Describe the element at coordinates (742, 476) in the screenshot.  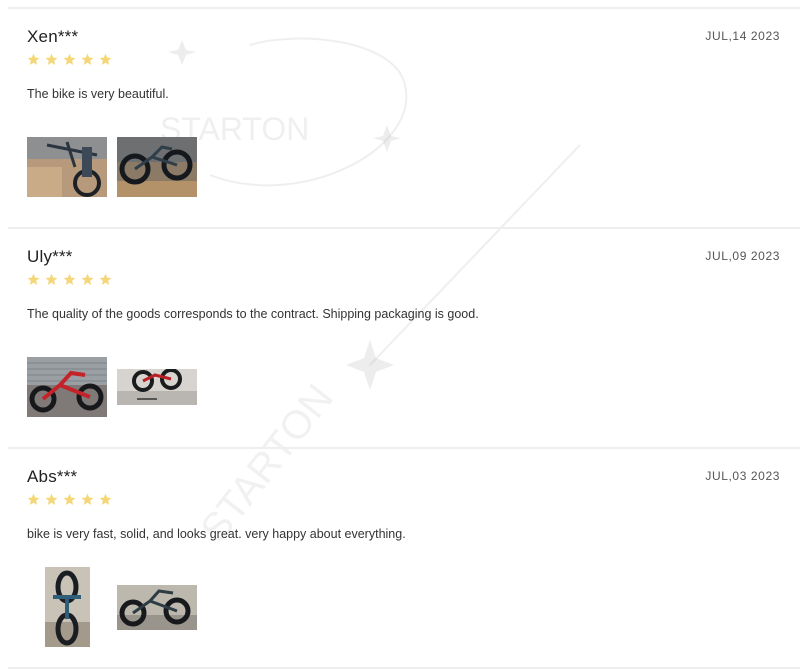
I see `review-date: JUL,03 2023` at that location.